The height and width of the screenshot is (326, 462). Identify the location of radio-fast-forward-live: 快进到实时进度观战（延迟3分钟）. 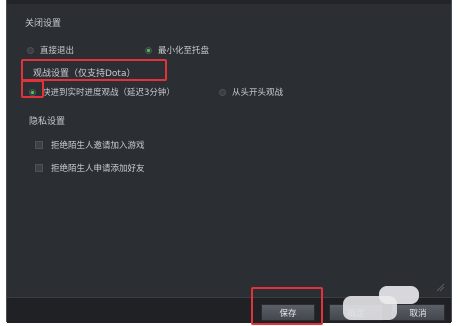
(102, 92).